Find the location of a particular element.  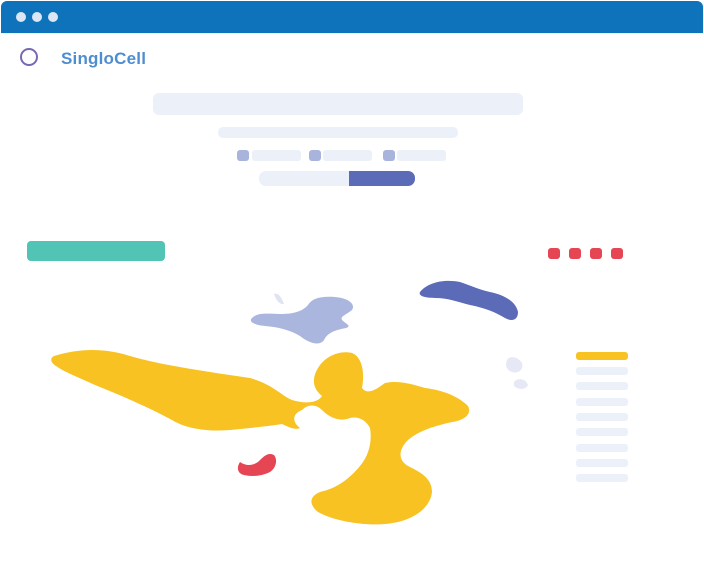

cluster-blue is located at coordinates (468, 300).